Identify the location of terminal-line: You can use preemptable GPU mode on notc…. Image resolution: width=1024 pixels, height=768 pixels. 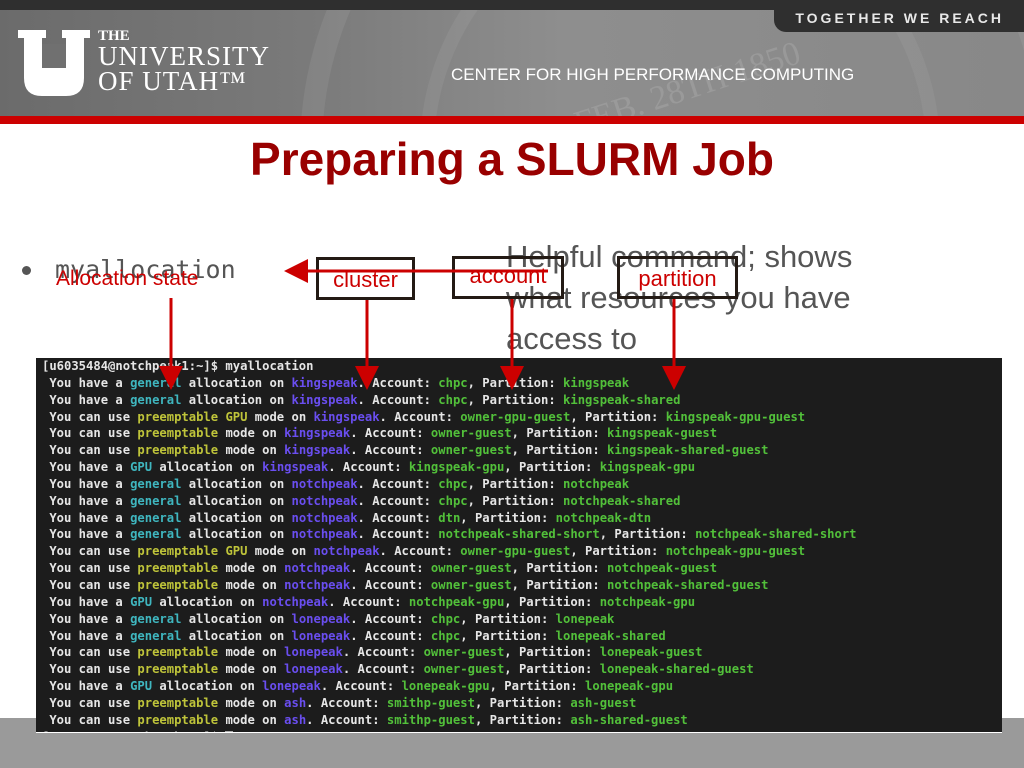
(519, 551).